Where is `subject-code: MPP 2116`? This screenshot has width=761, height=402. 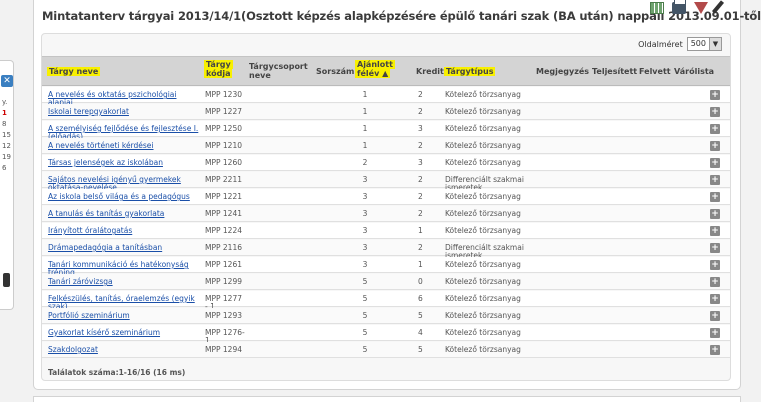 subject-code: MPP 2116 is located at coordinates (223, 247).